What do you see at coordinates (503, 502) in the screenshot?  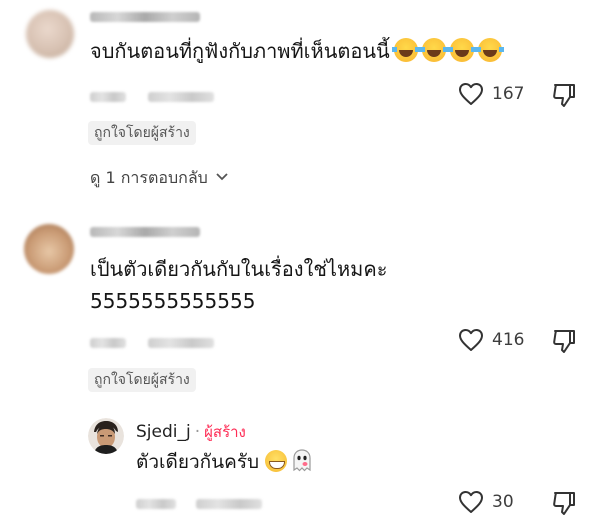 I see `like-count: 30` at bounding box center [503, 502].